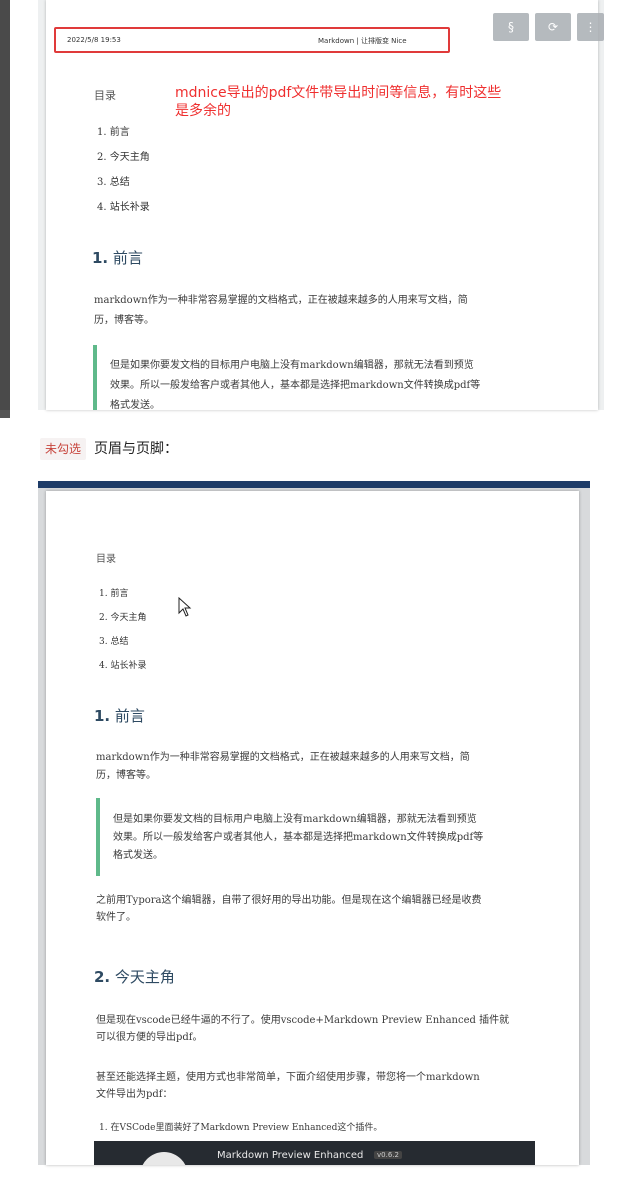 This screenshot has height=1200, width=624. I want to click on annotation-note: mdnice导出的pdf文件带导出时间等信息，有时这些是多余的, so click(338, 102).